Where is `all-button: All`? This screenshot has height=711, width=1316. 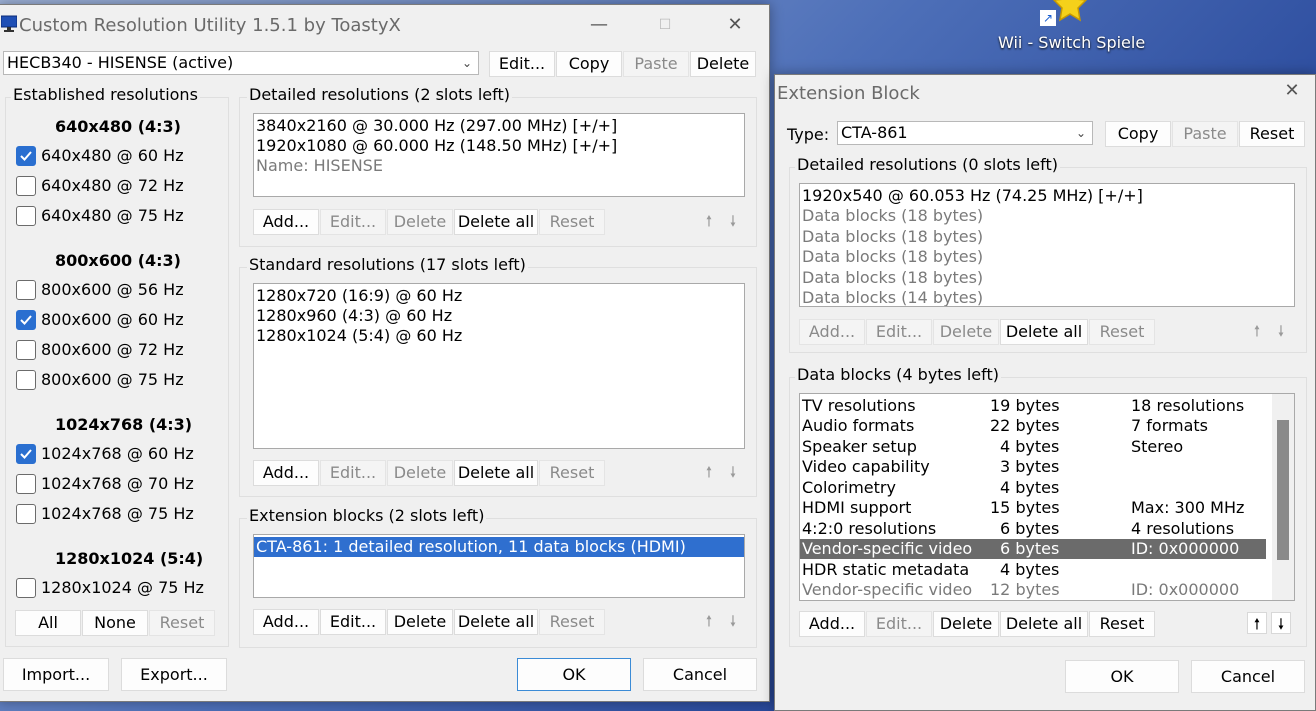
all-button: All is located at coordinates (48, 623).